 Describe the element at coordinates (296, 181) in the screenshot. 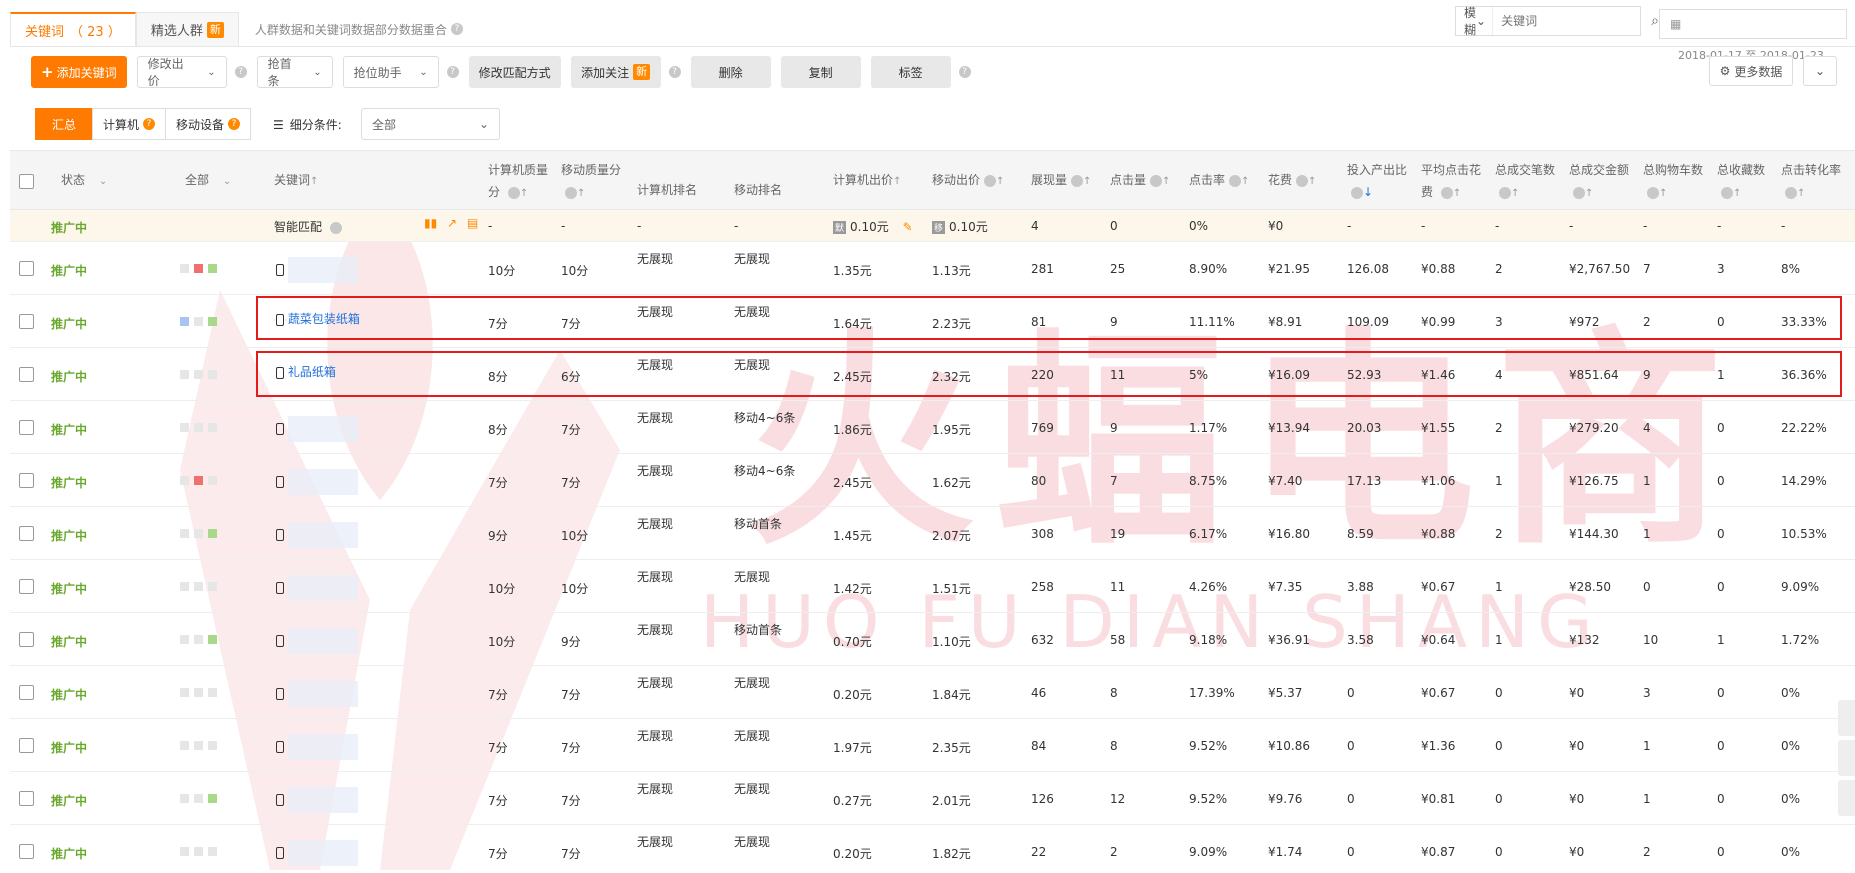

I see `th-keyword: 关键词↑` at that location.